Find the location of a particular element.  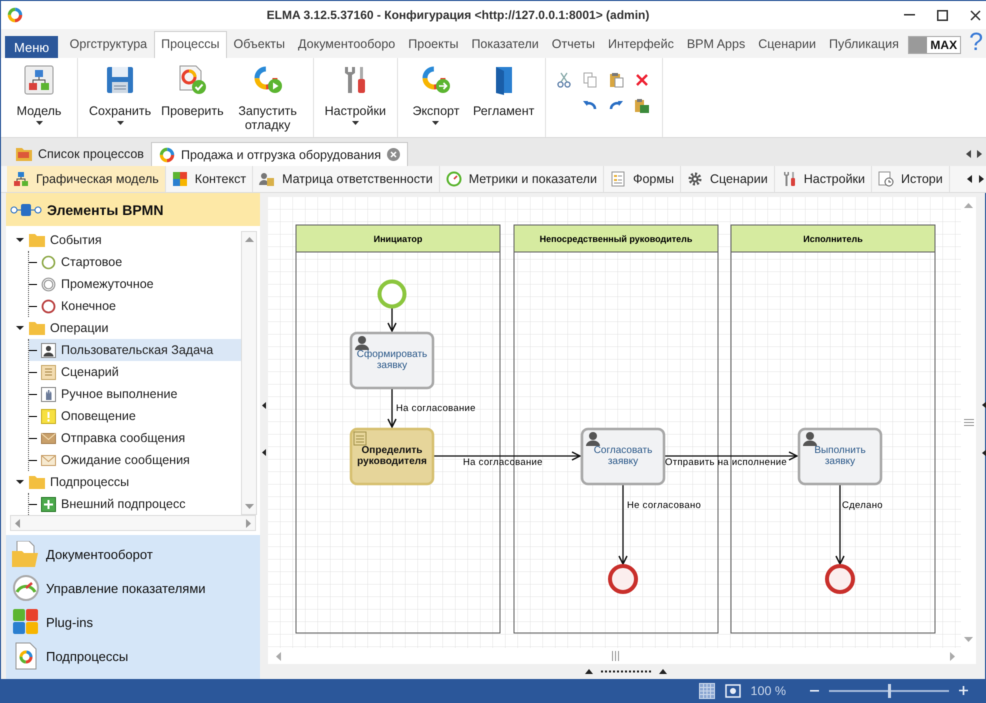

ribbon-button: Экспорт is located at coordinates (436, 97).